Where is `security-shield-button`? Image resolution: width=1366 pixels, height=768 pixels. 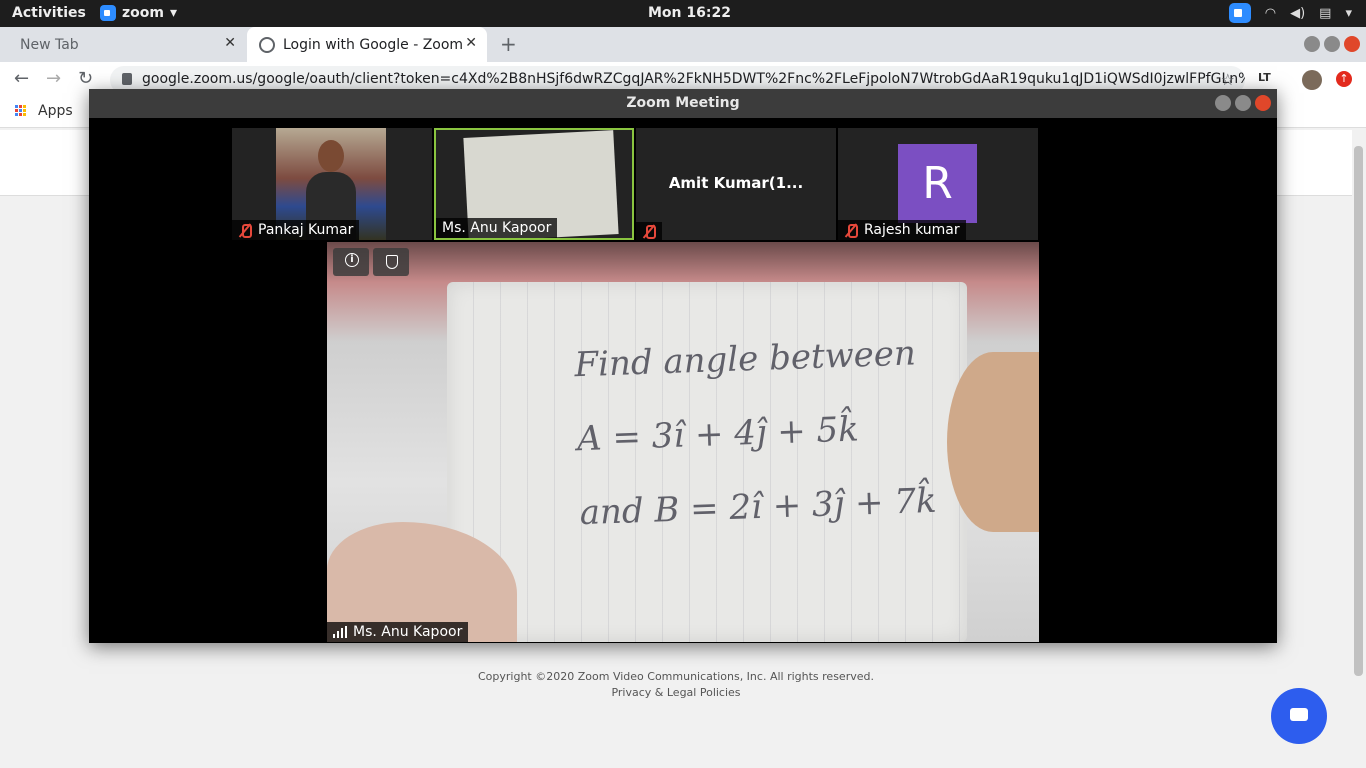 security-shield-button is located at coordinates (391, 262).